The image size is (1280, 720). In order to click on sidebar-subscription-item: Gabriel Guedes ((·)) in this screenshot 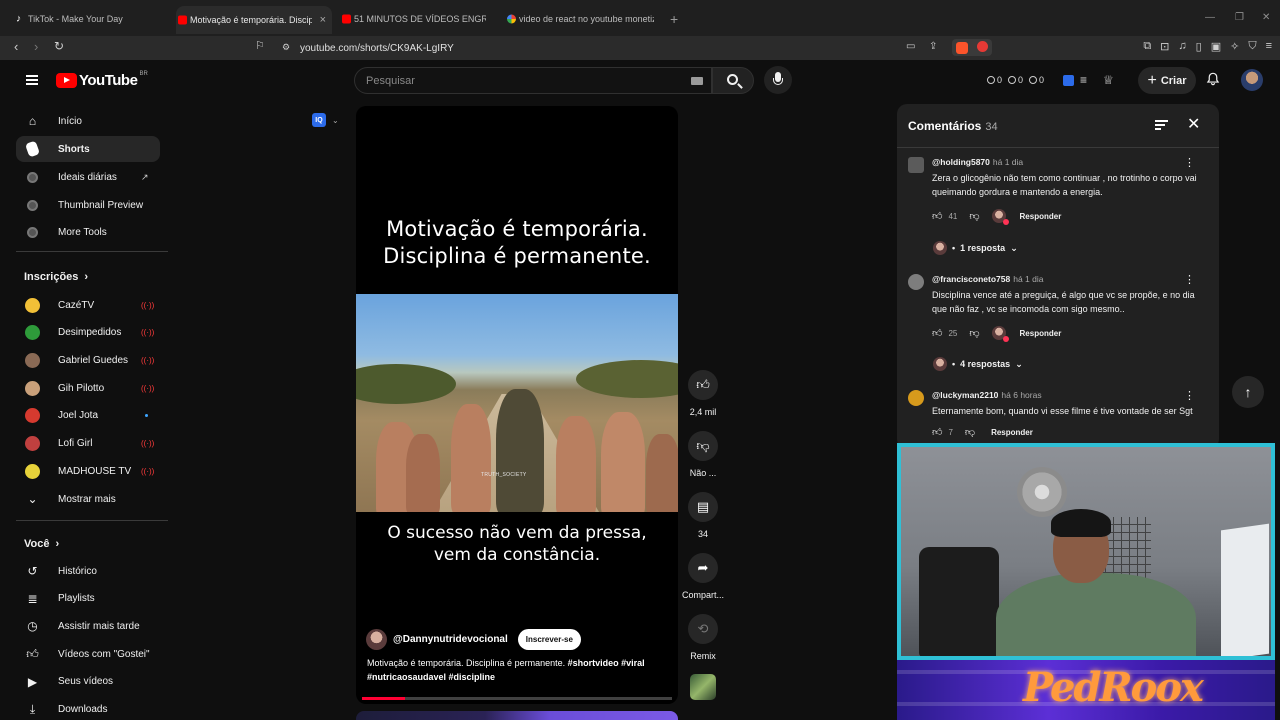, I will do `click(88, 360)`.